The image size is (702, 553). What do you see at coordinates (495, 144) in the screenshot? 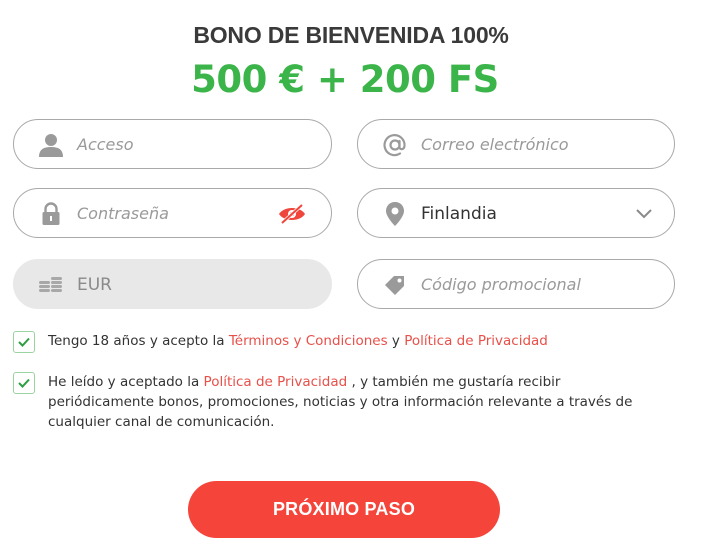
I see `email-placeholder: Correo electrónico` at bounding box center [495, 144].